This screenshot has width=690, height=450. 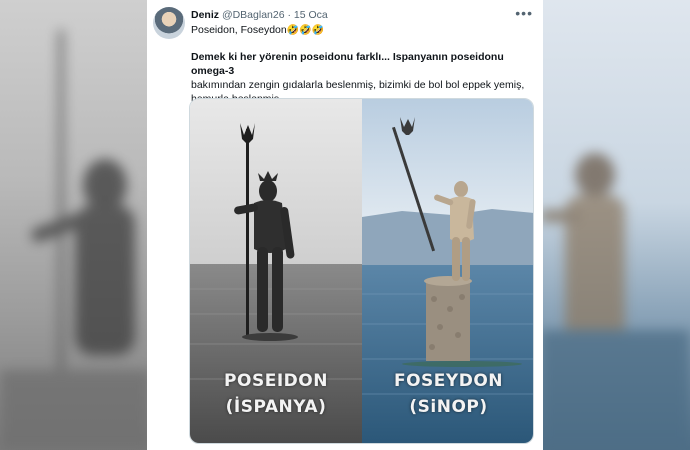 I want to click on tweet-date: 15 Oca, so click(x=311, y=15).